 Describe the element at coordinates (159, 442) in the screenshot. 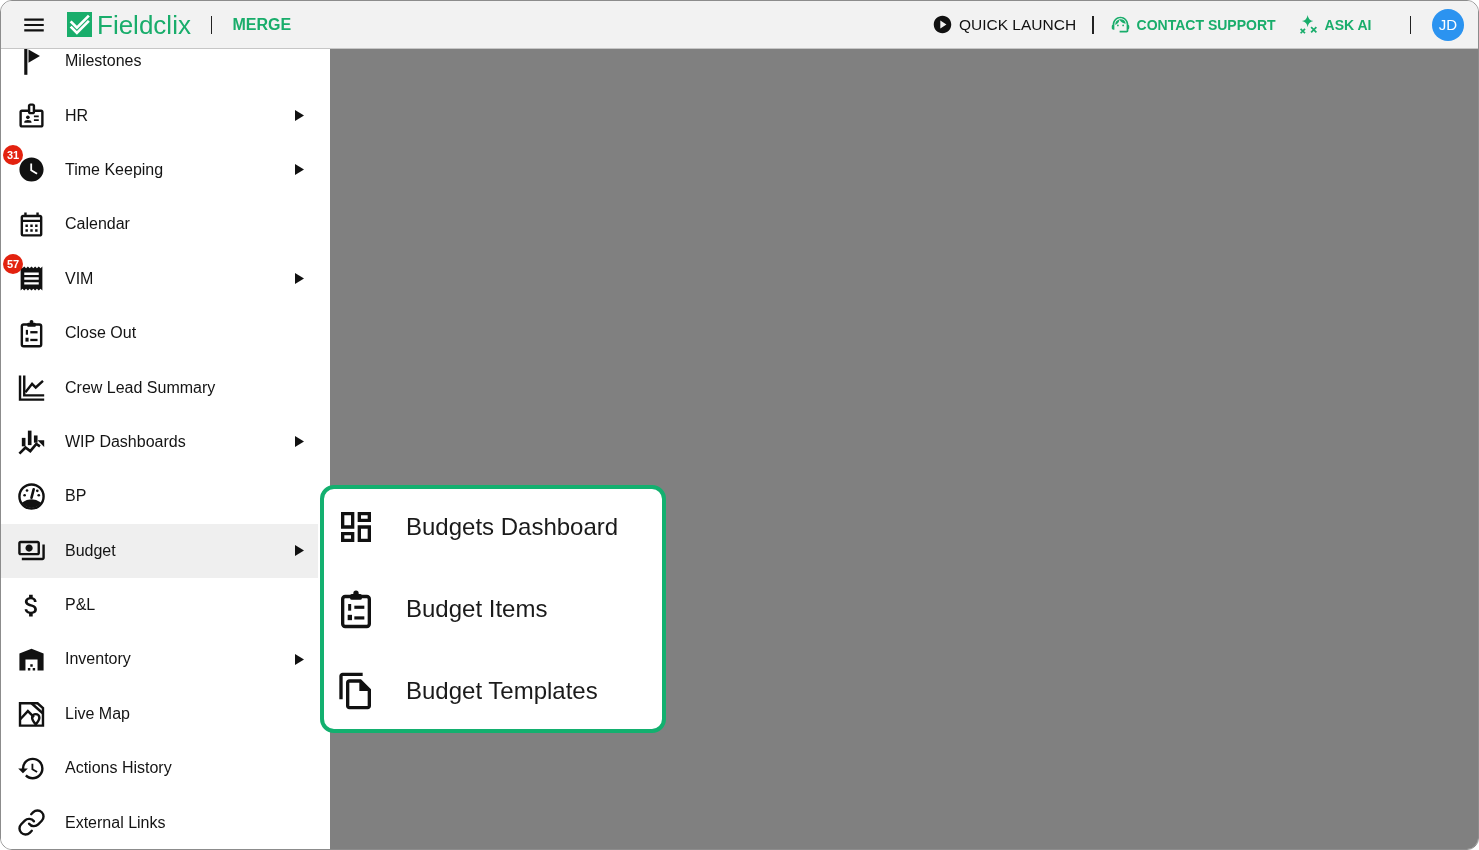

I see `sidebar-item: WIP Dashboards` at that location.